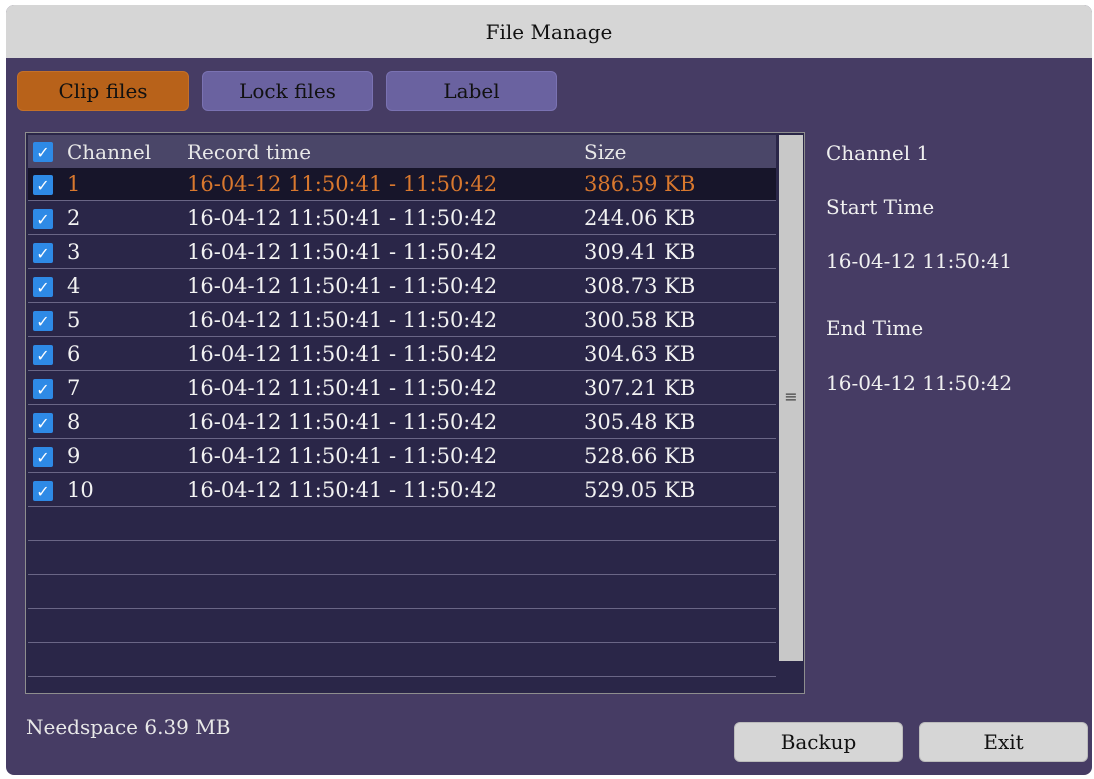  Describe the element at coordinates (919, 383) in the screenshot. I see `detail-end-value: 16-04-12 11:50:42` at that location.